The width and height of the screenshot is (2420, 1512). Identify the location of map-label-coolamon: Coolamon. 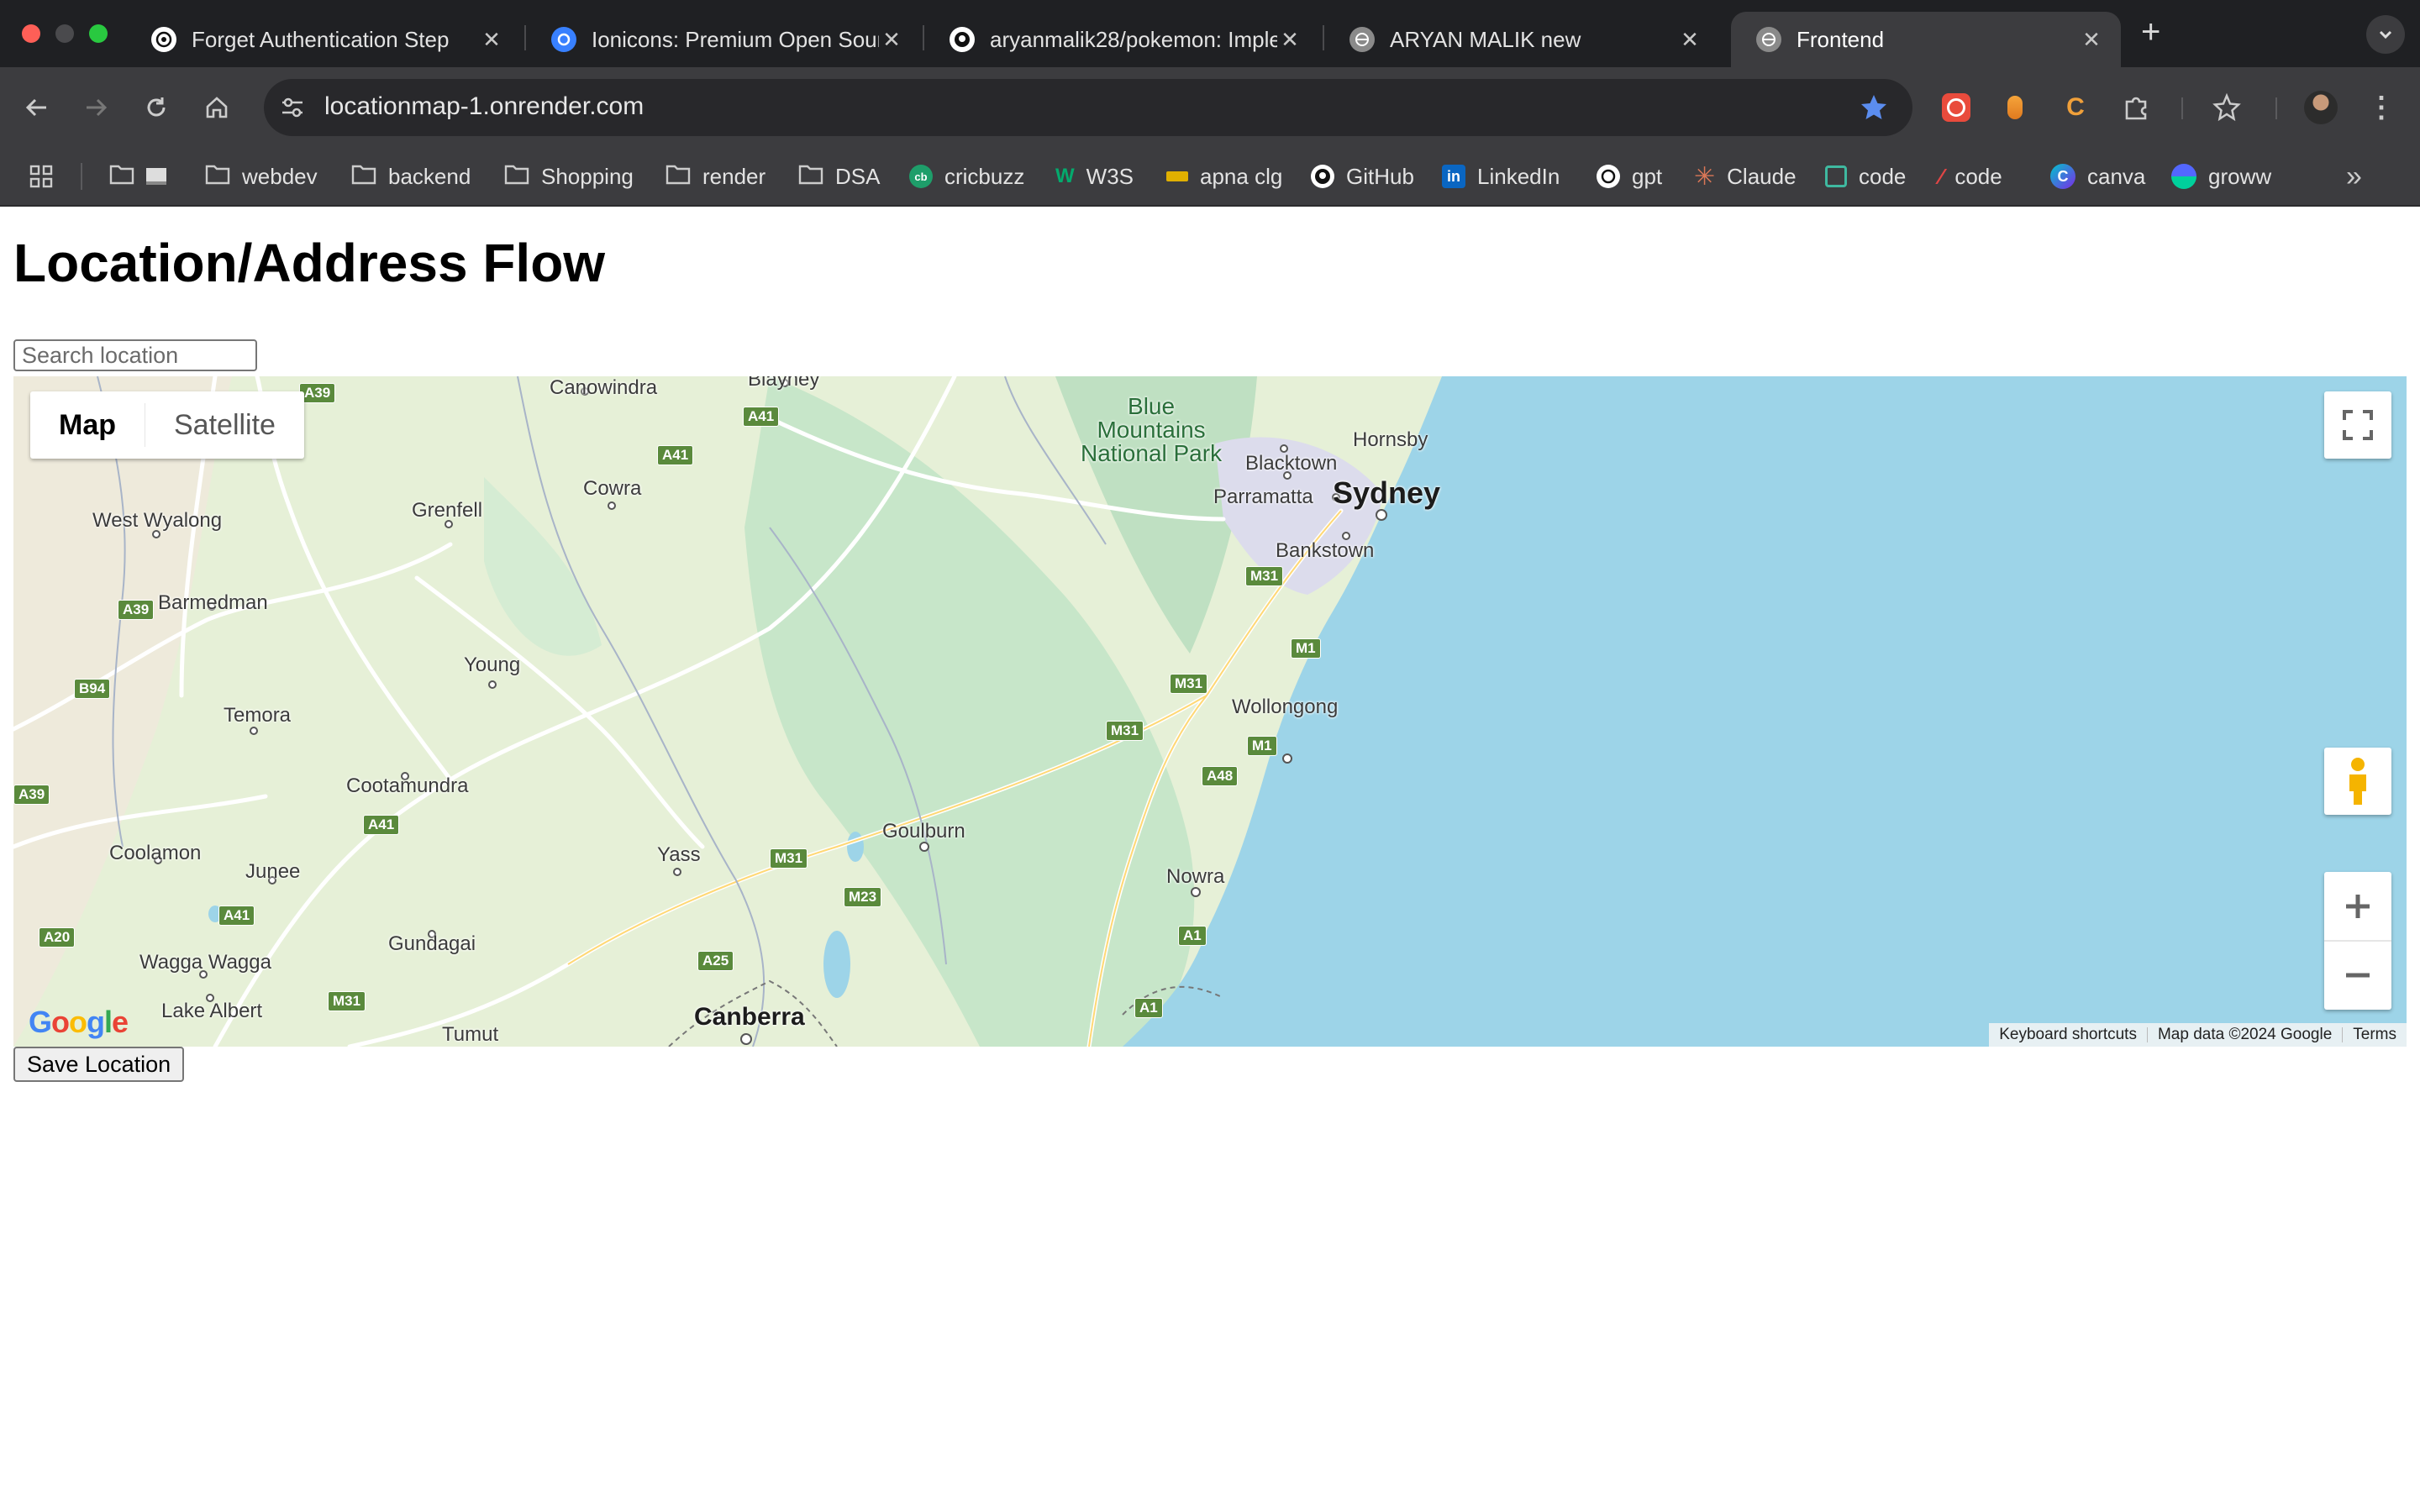
(155, 853).